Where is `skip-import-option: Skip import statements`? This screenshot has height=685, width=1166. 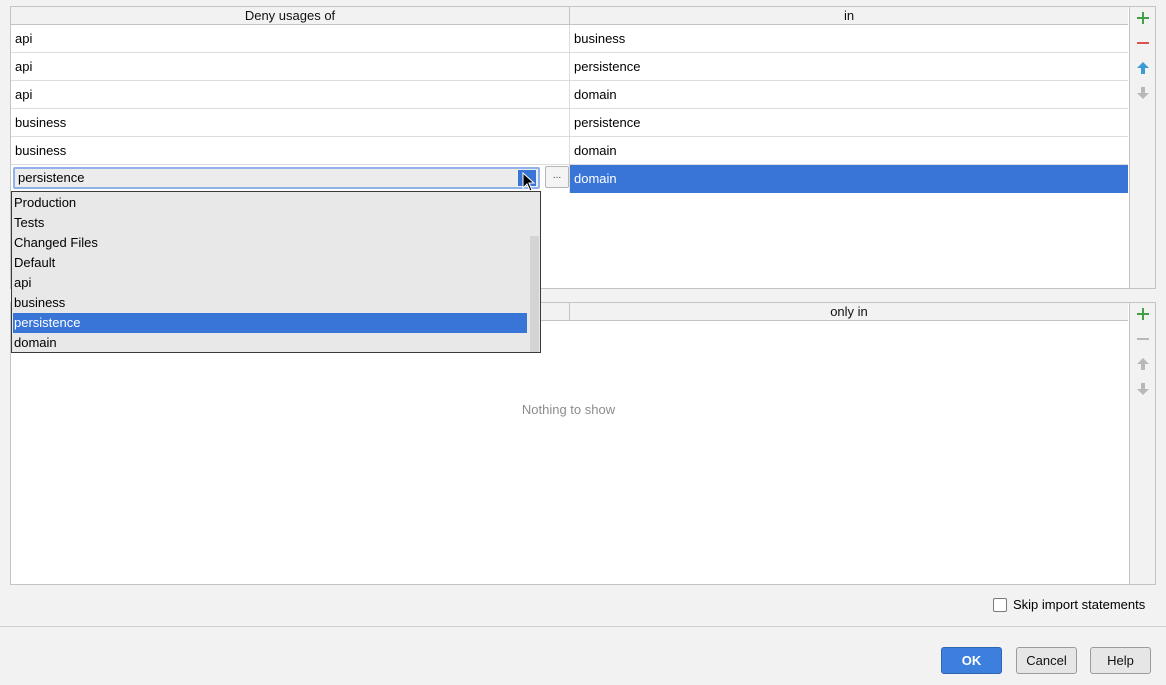 skip-import-option: Skip import statements is located at coordinates (1069, 604).